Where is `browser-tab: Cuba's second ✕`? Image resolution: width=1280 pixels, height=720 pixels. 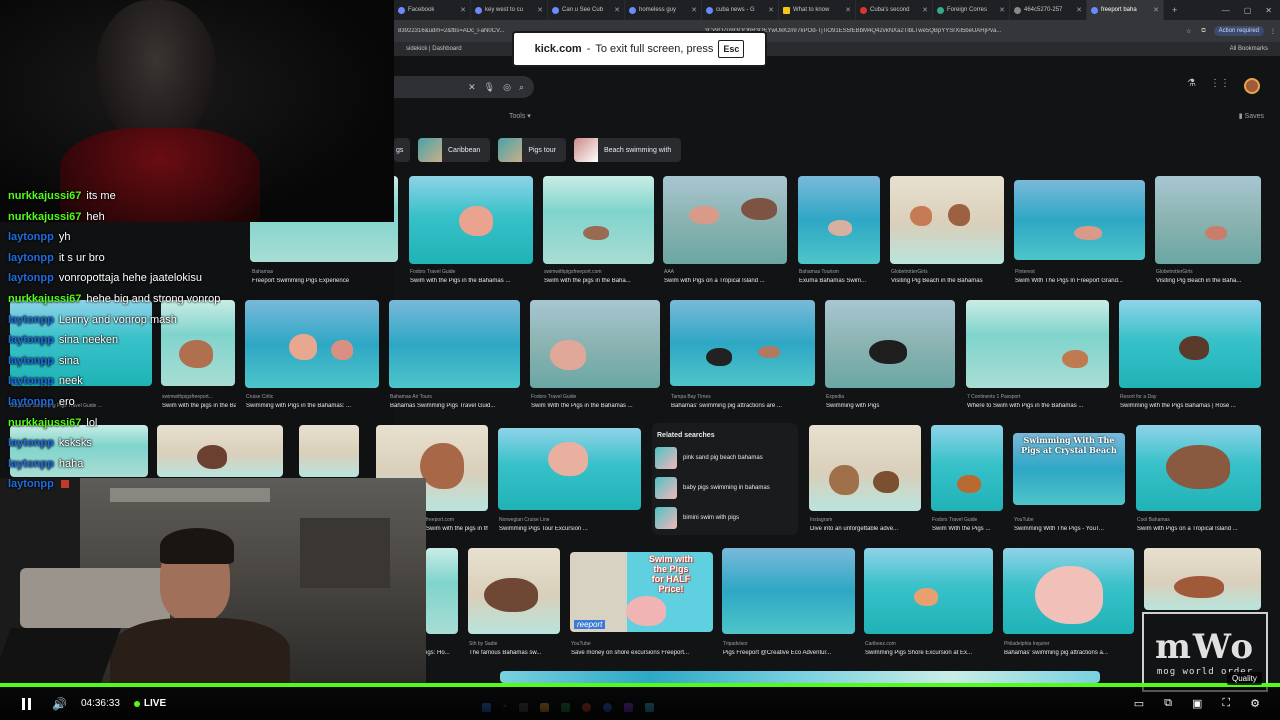 browser-tab: Cuba's second ✕ is located at coordinates (894, 10).